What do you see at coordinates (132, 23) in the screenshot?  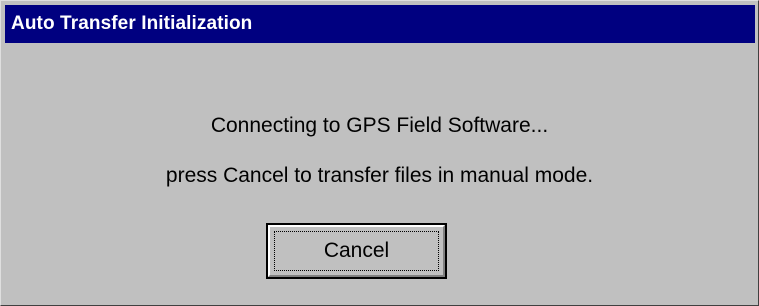 I see `window-title: Auto Transfer Initialization` at bounding box center [132, 23].